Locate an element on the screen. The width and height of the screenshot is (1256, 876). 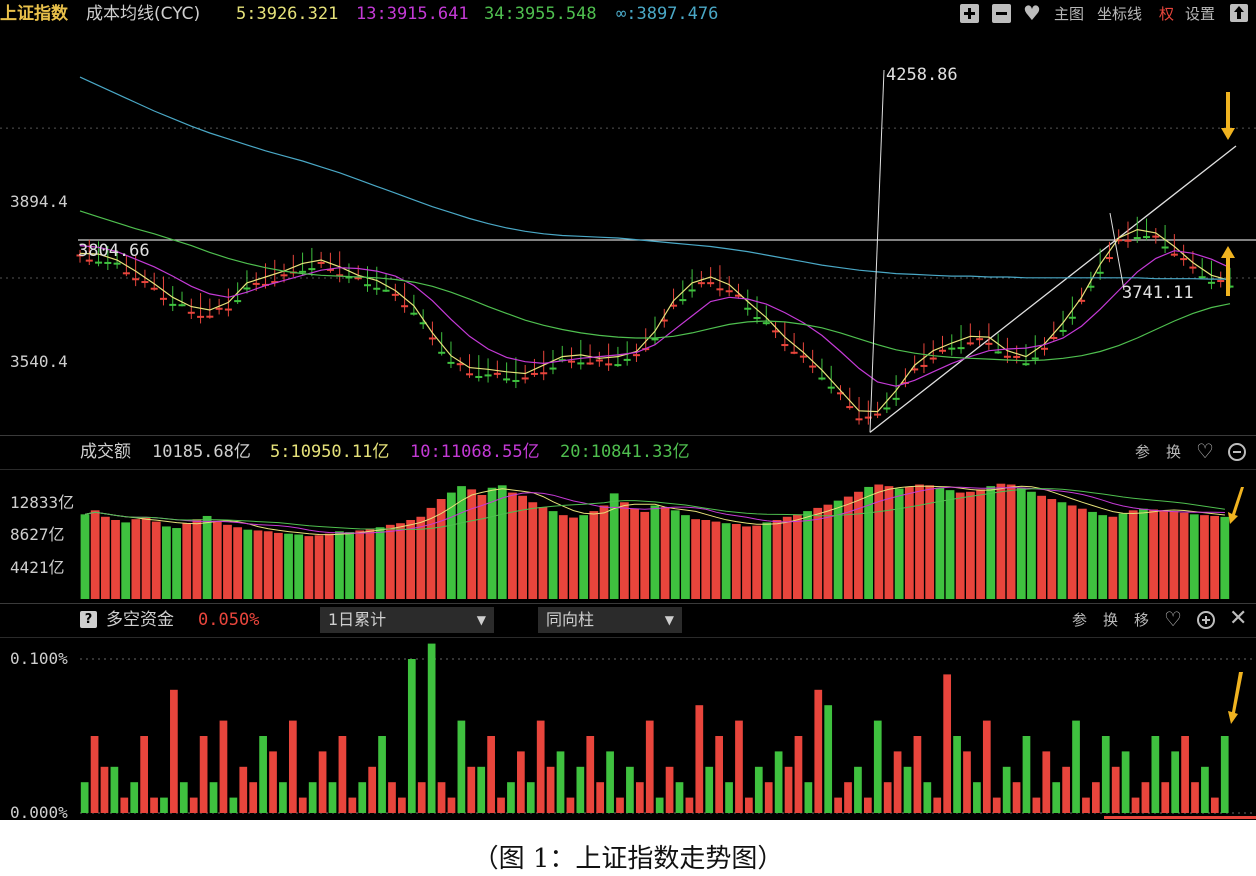
money-move-button: 移 is located at coordinates (1141, 620).